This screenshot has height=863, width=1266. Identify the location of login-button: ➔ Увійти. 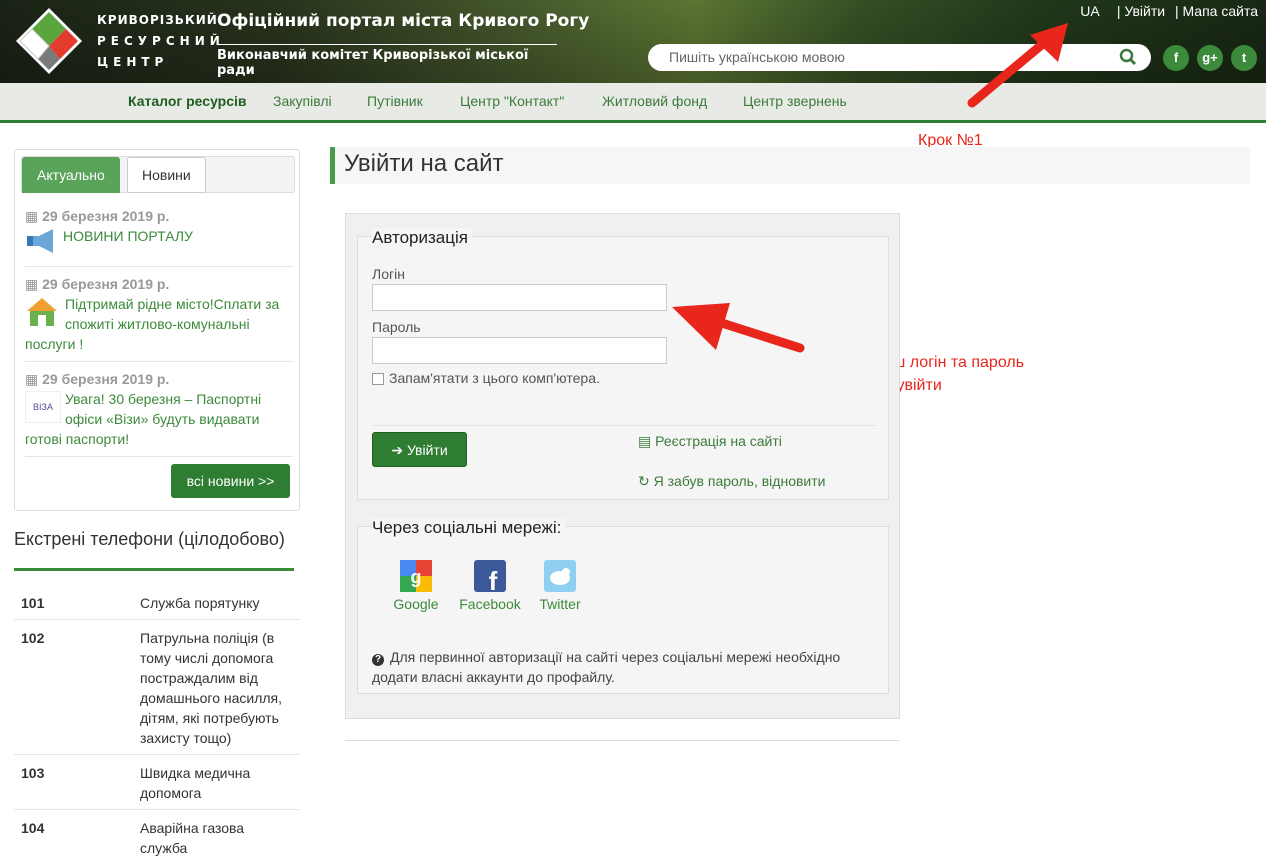
(419, 449).